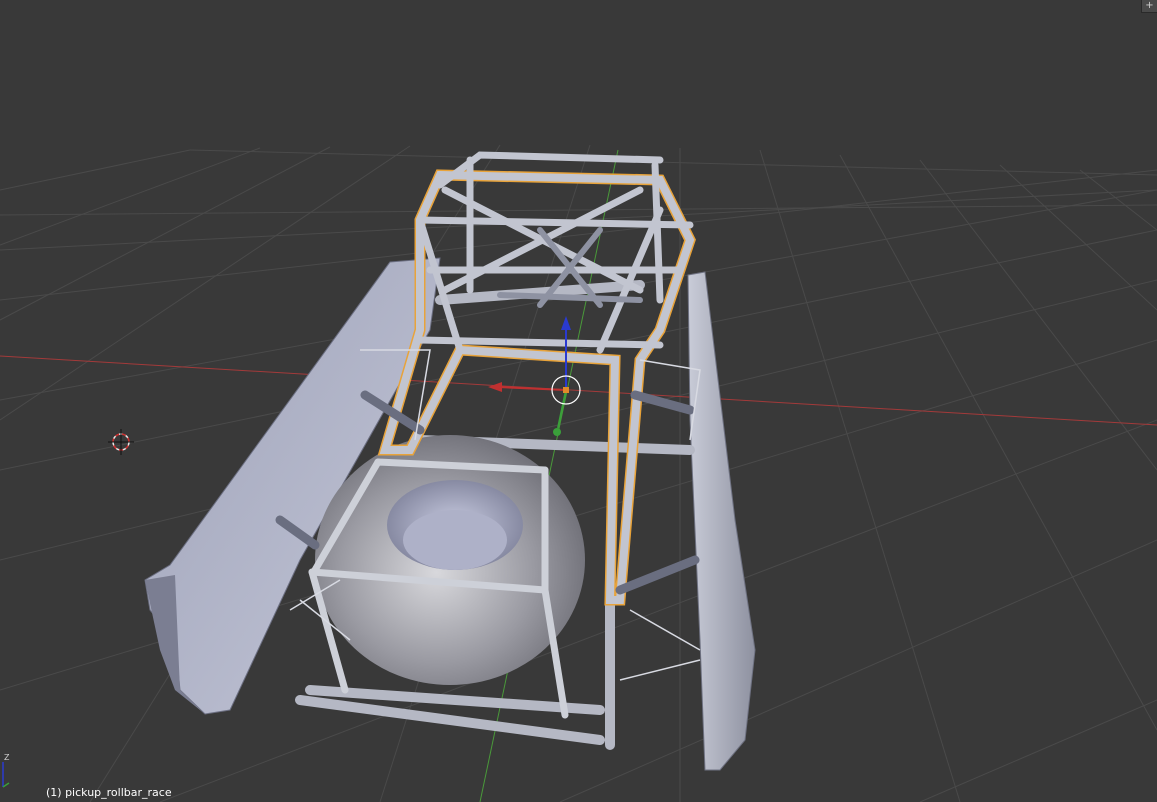 This screenshot has height=802, width=1157. I want to click on active-object-label: (1) pickup_rollbar_race, so click(109, 792).